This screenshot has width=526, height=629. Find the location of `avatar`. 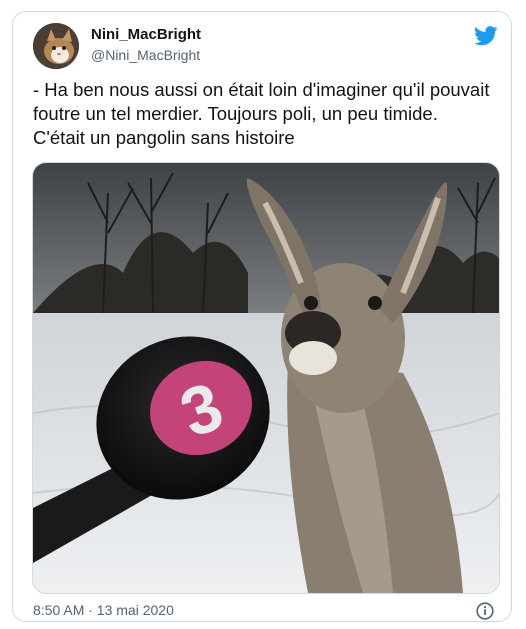

avatar is located at coordinates (56, 46).